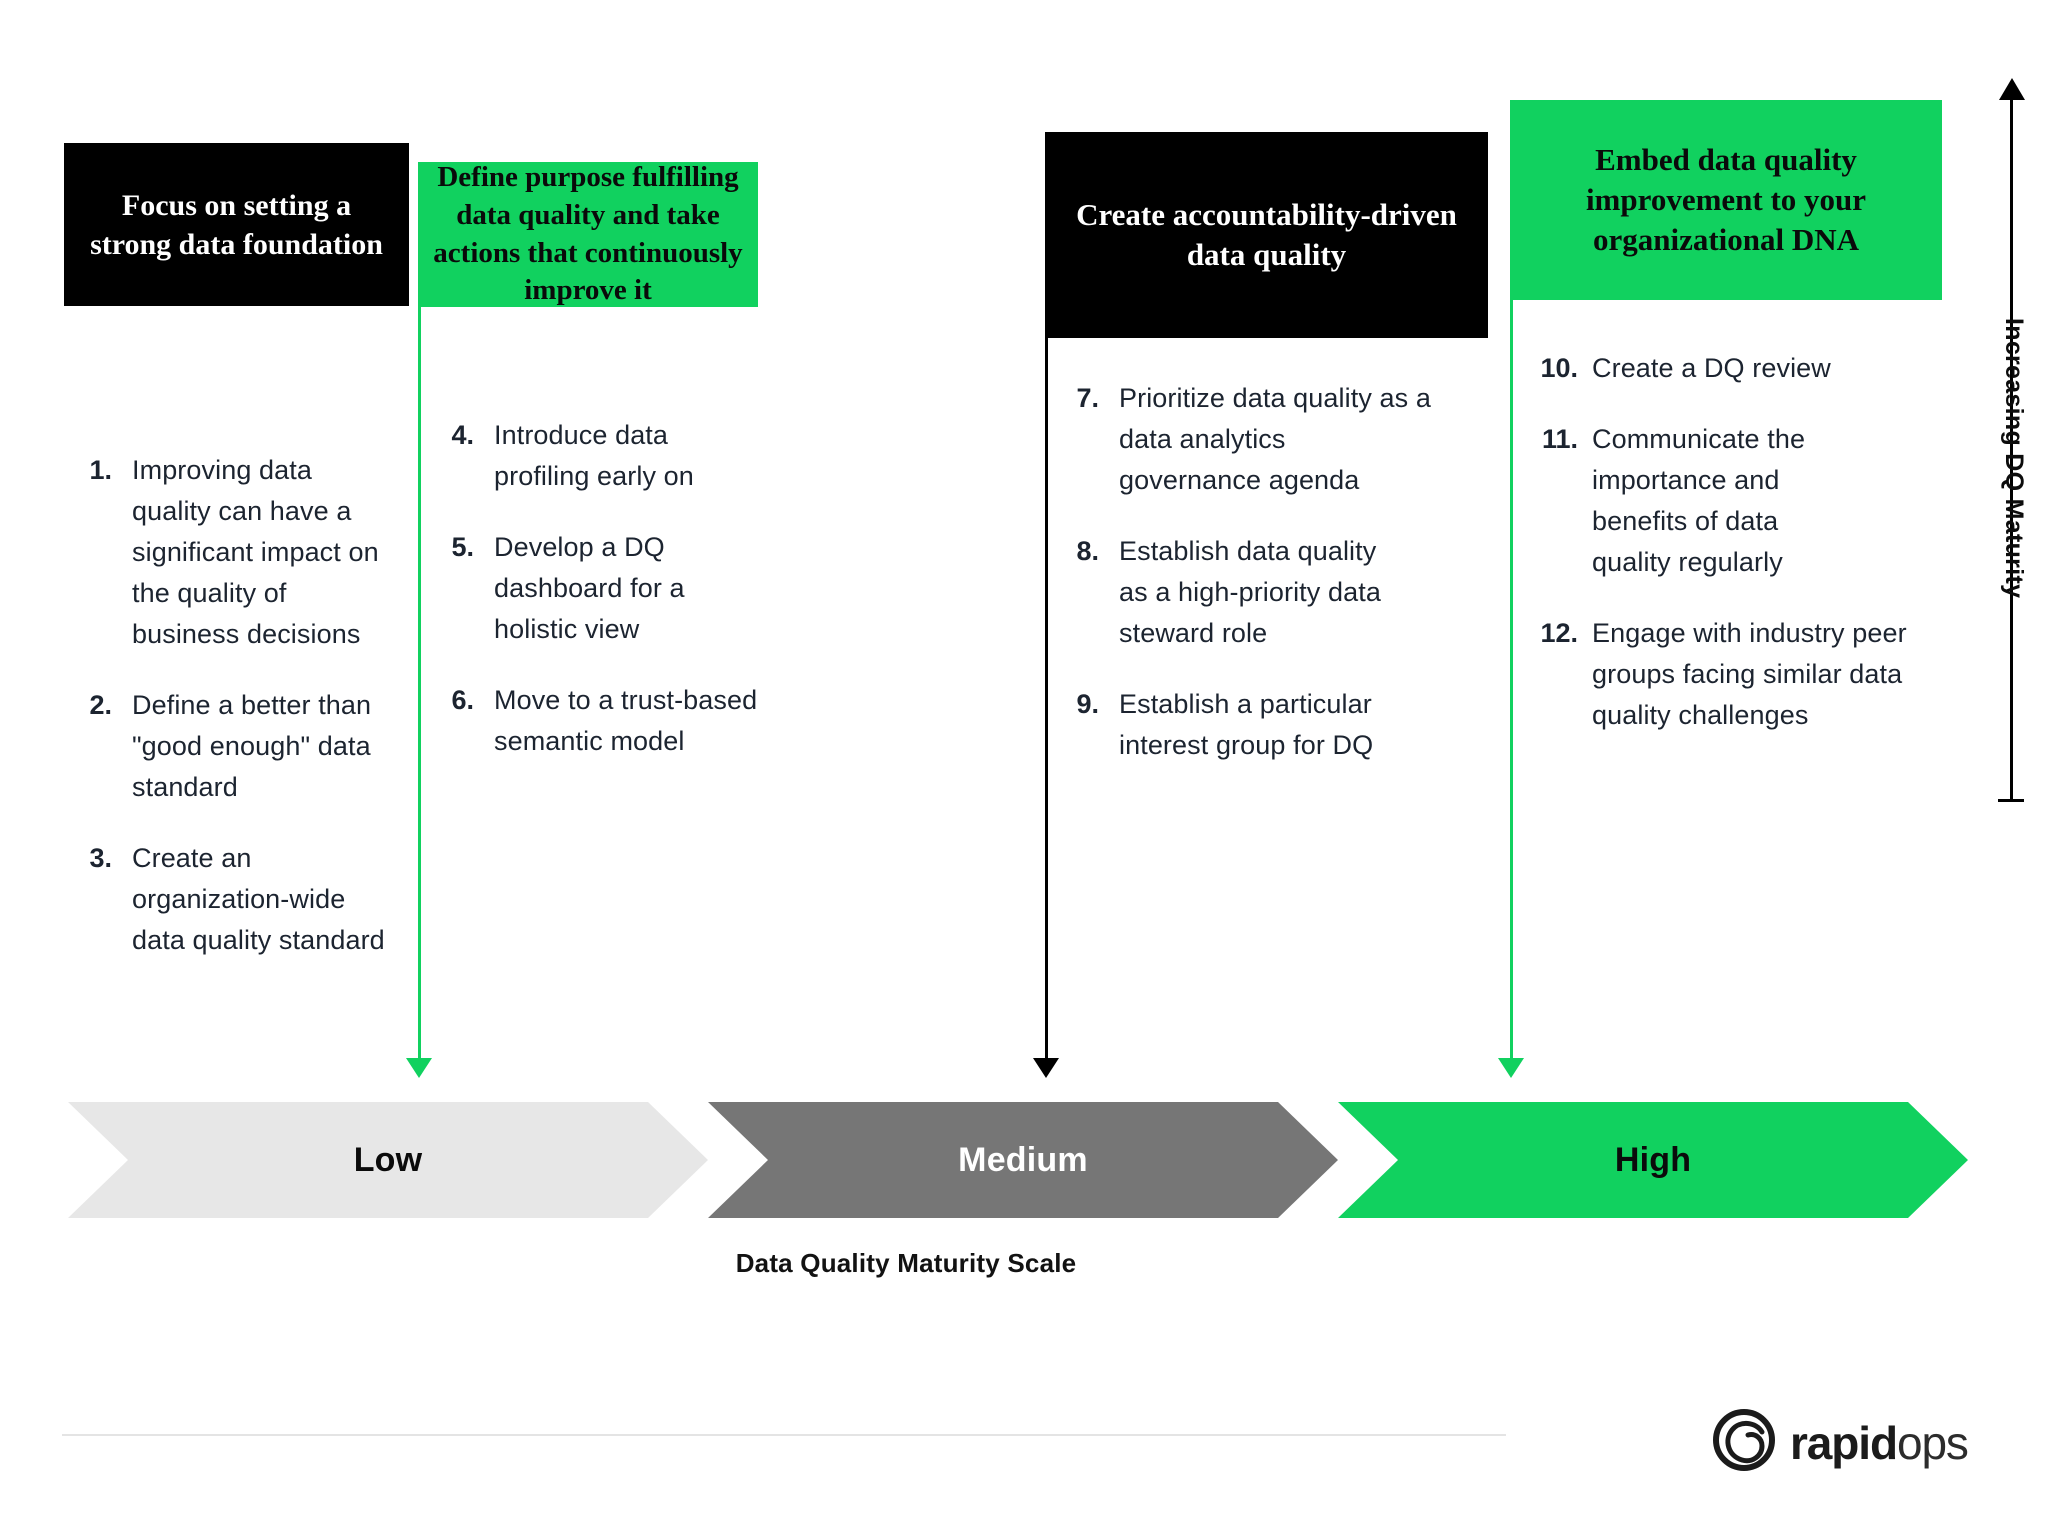  I want to click on logo-bold-text: rapid, so click(1844, 1442).